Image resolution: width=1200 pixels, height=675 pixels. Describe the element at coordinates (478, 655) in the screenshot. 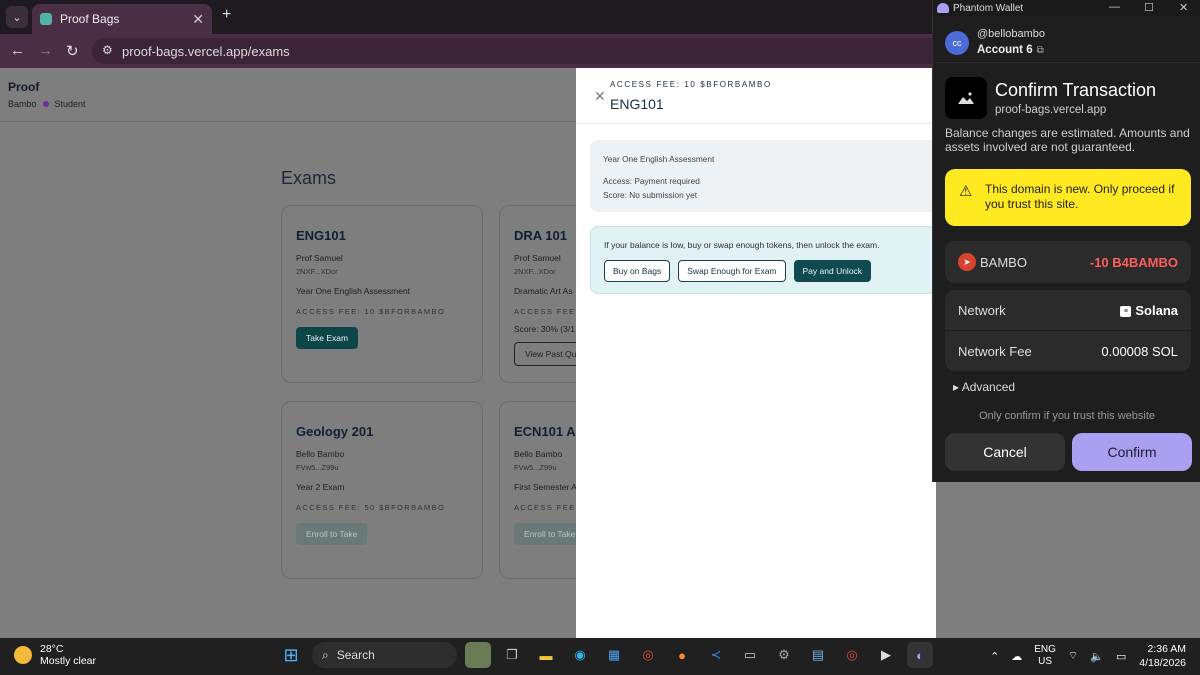

I see `widget-icon` at that location.